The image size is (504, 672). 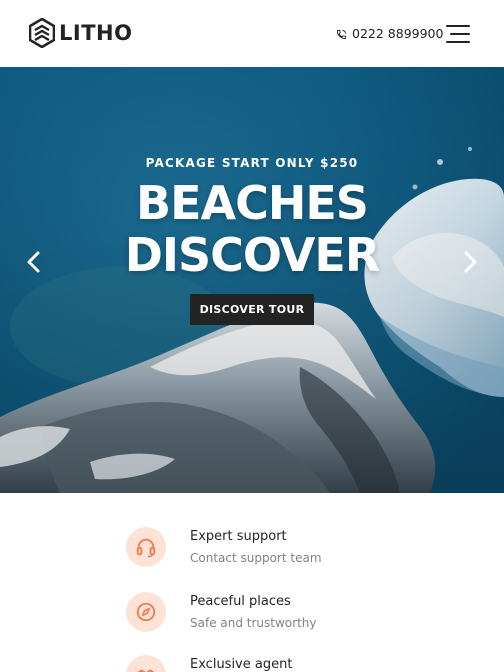 What do you see at coordinates (458, 26) in the screenshot?
I see `hamburger-icon` at bounding box center [458, 26].